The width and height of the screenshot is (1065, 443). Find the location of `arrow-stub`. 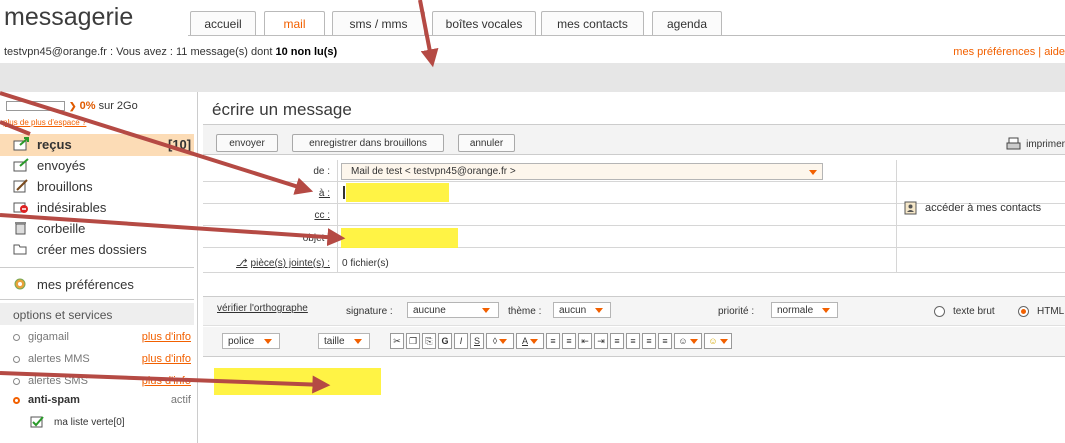

arrow-stub is located at coordinates (15, 128).